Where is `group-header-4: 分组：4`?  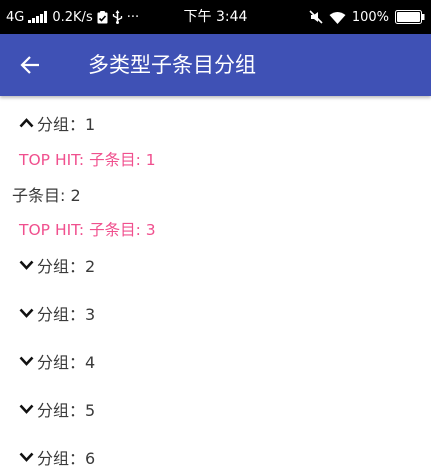 group-header-4: 分组：4 is located at coordinates (215, 361).